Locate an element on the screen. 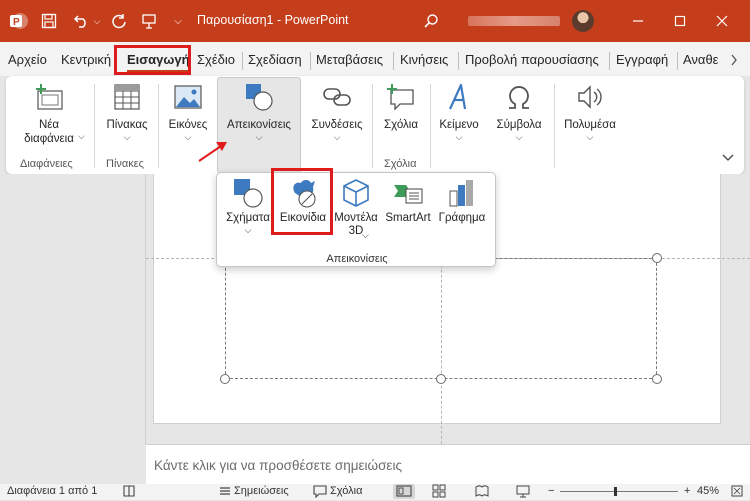 This screenshot has height=501, width=750. comments-icon is located at coordinates (320, 492).